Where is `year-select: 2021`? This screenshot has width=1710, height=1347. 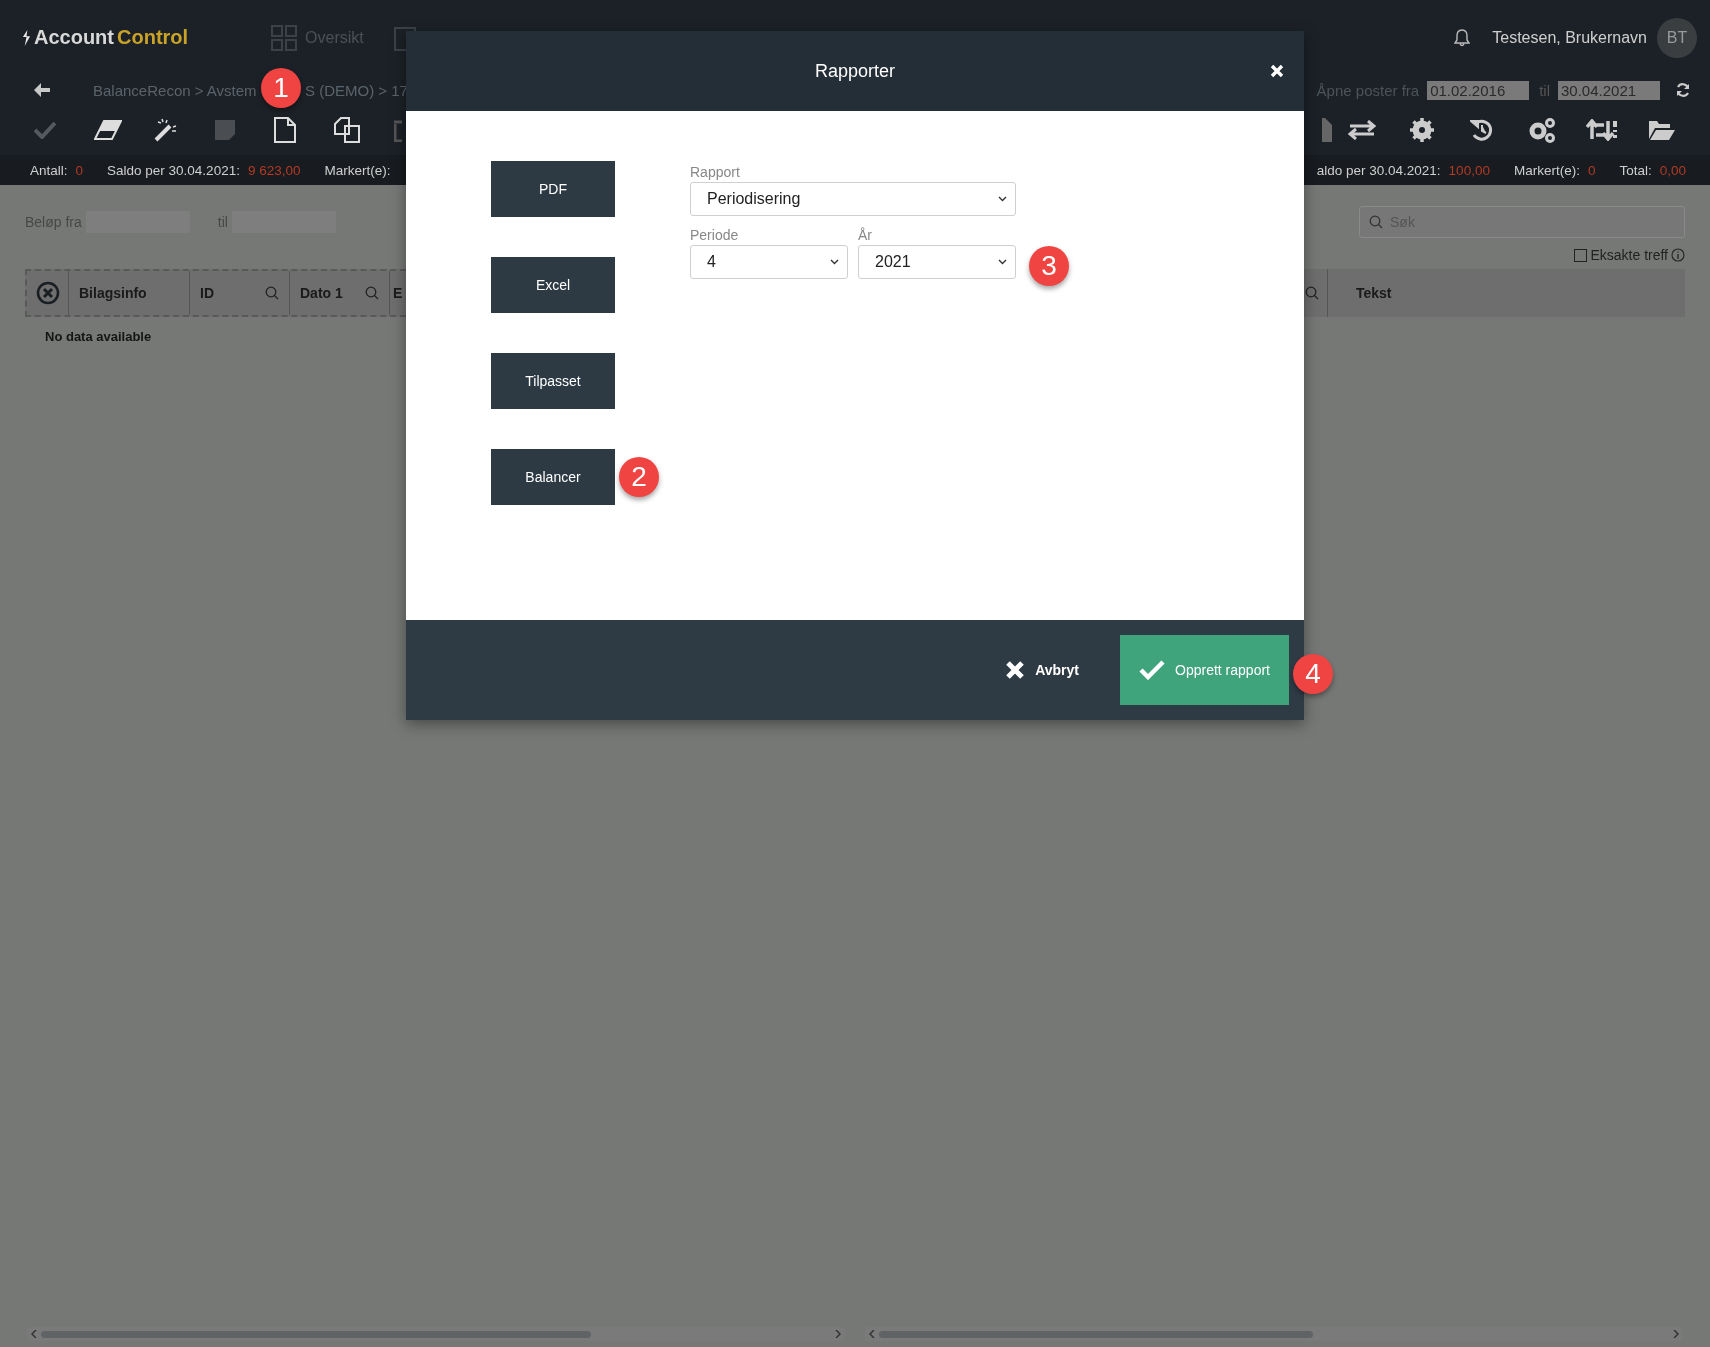
year-select: 2021 is located at coordinates (937, 262).